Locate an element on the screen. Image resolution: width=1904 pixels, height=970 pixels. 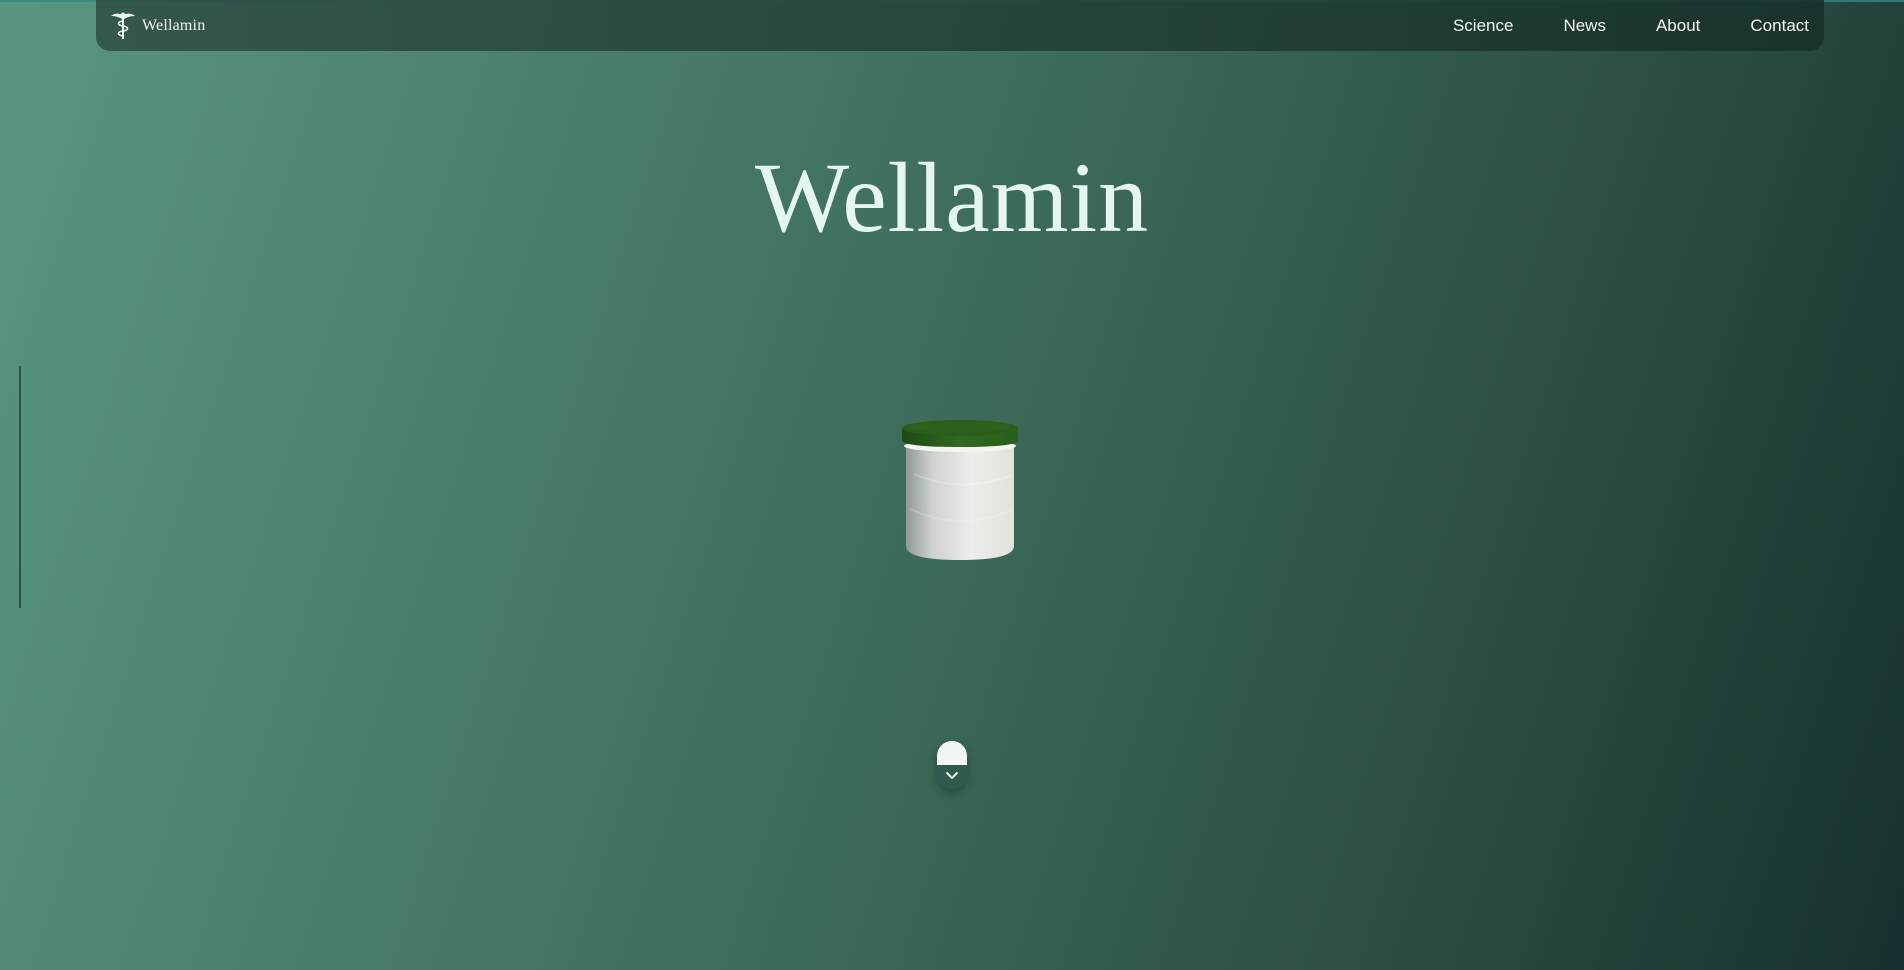
navbar: Wellamin Science News About Contact is located at coordinates (960, 25).